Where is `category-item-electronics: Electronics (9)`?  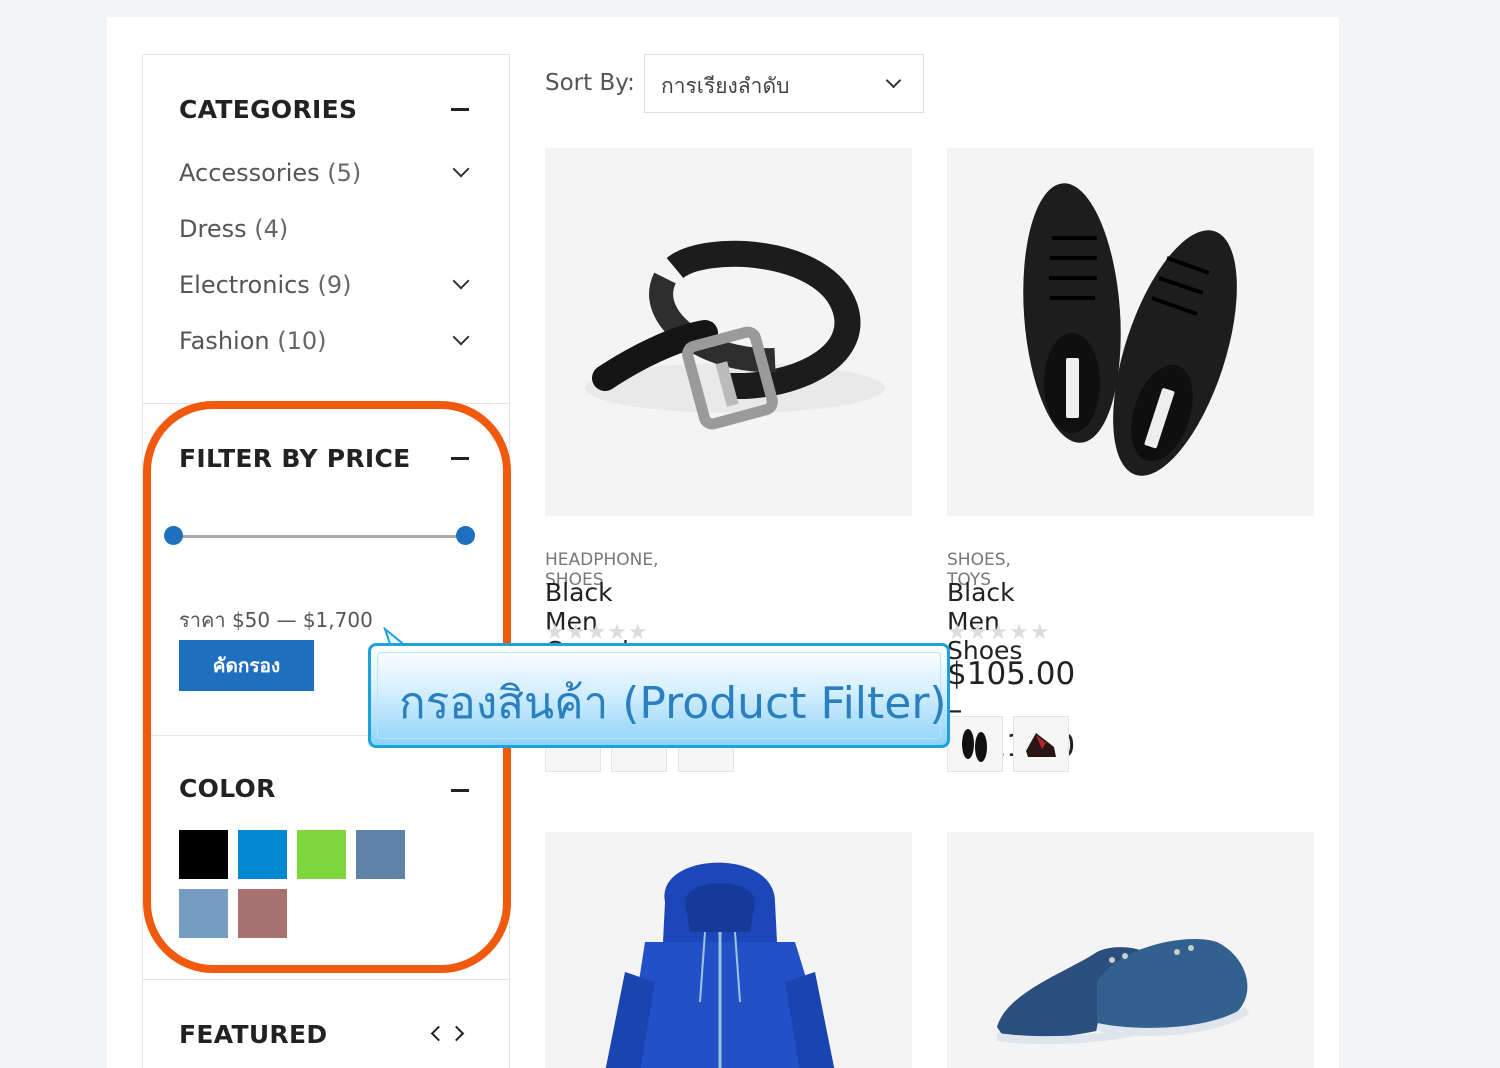
category-item-electronics: Electronics (9) is located at coordinates (265, 285).